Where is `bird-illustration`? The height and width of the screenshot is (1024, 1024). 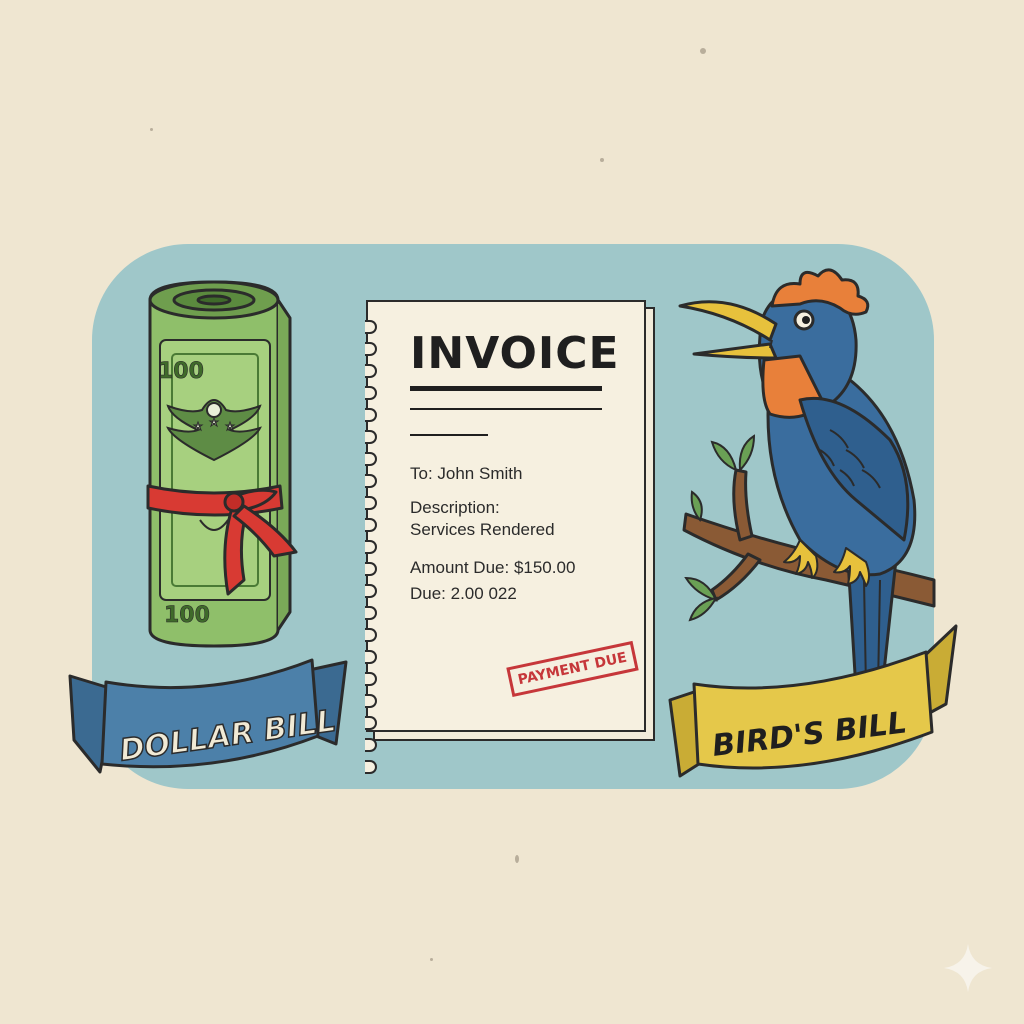 bird-illustration is located at coordinates (797, 480).